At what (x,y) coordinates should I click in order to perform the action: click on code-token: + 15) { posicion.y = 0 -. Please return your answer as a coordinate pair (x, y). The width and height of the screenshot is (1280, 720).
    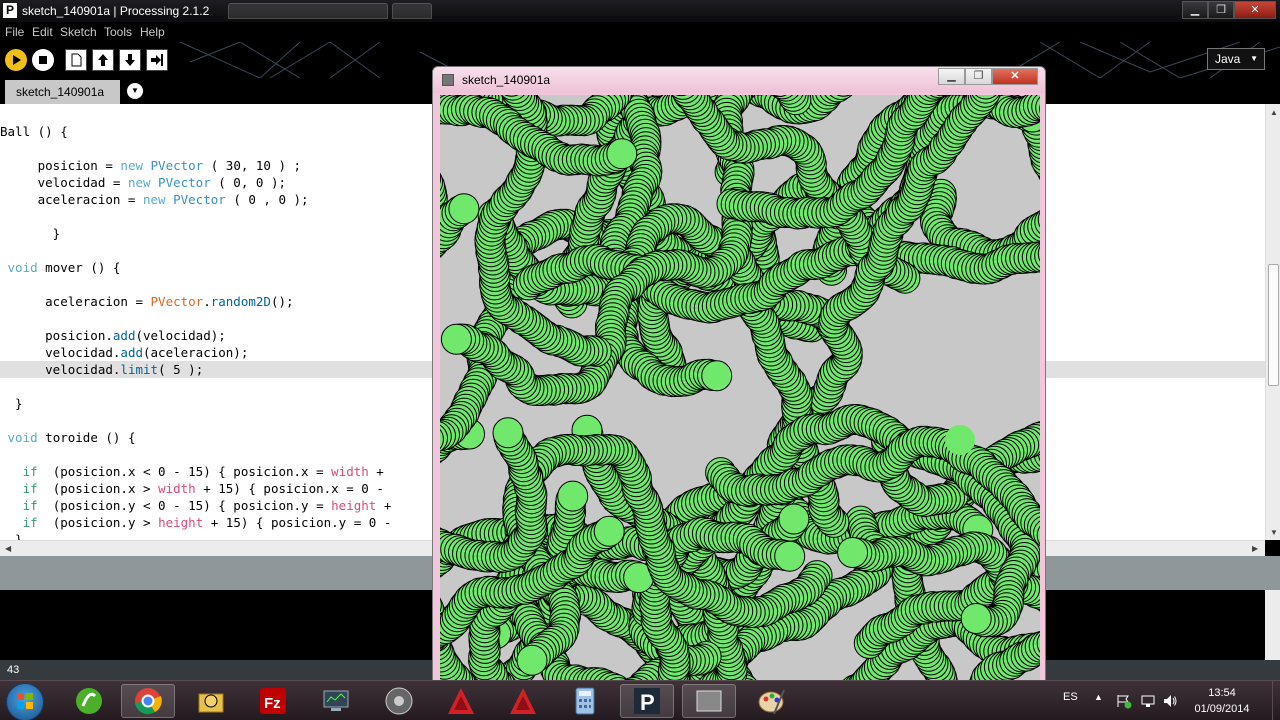
    Looking at the image, I should click on (297, 522).